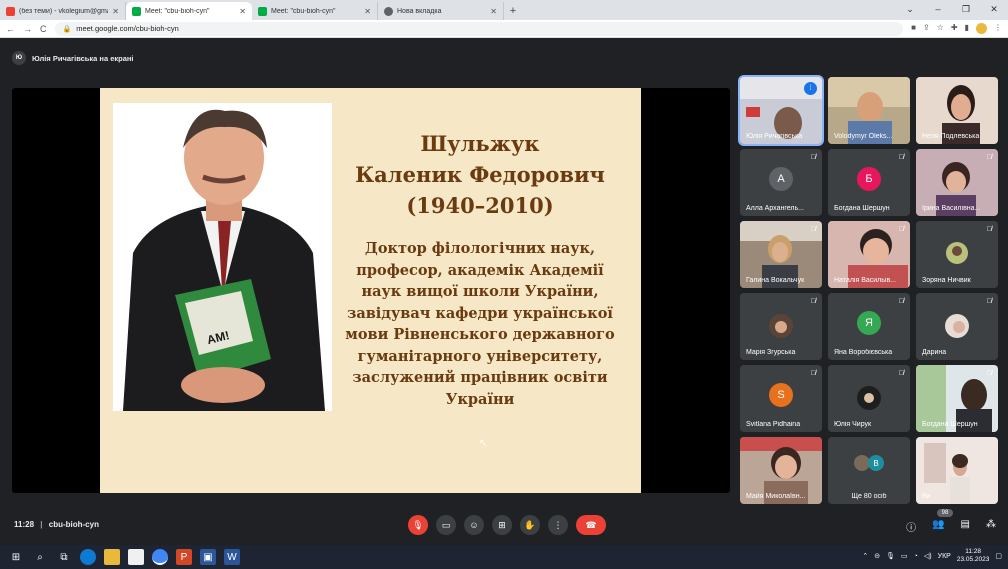  Describe the element at coordinates (869, 326) in the screenshot. I see `participant-tile: 🎙̸ Я Яна Воробієвська` at that location.